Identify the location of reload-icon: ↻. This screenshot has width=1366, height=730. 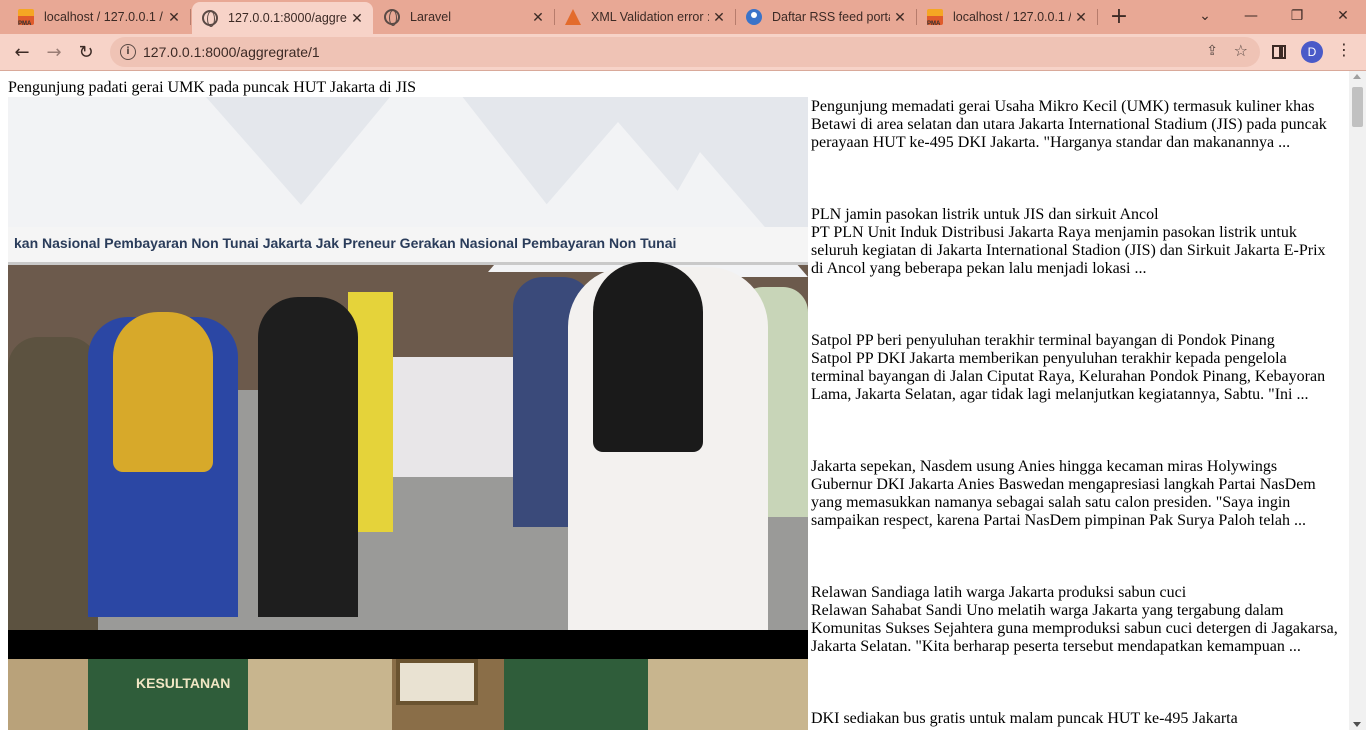
(86, 52).